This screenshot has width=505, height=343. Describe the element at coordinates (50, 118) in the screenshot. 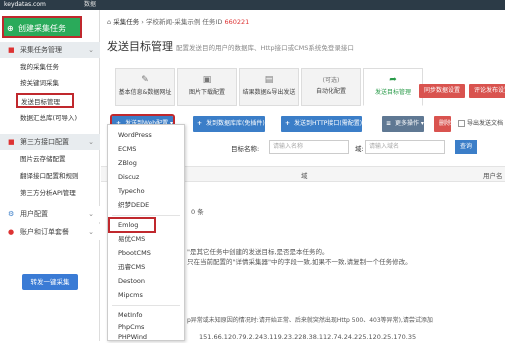

I see `sidebar-item-data-summary: 数据汇总库(可导入)` at that location.